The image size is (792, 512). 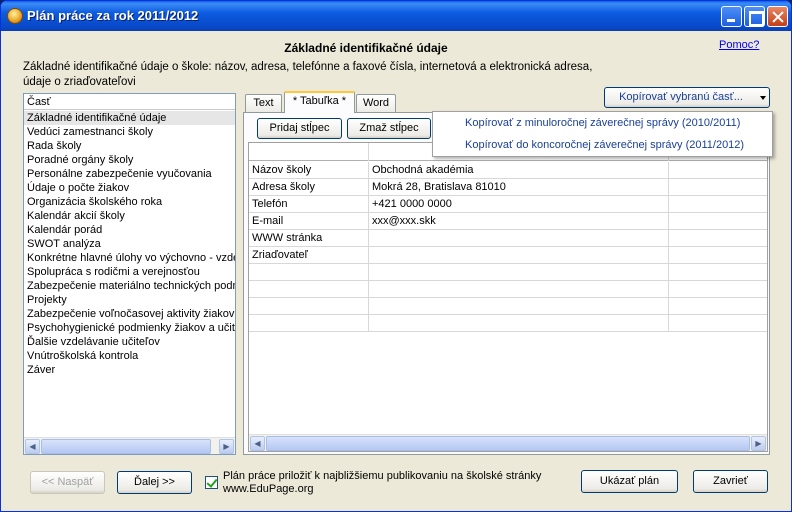 I want to click on section-list-item: Kalendár akcií školy, so click(x=129, y=216).